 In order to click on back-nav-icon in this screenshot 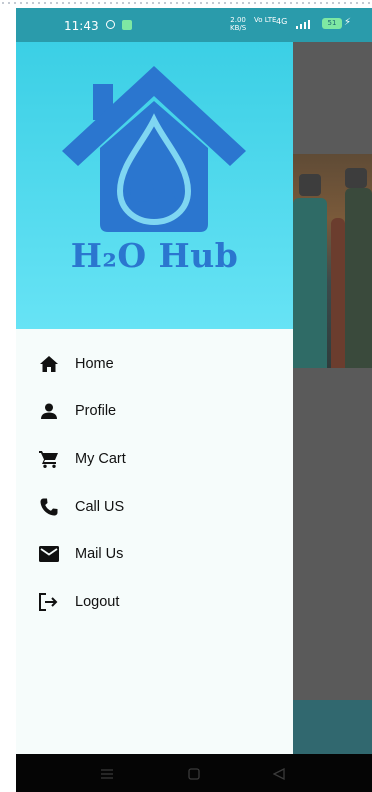, I will do `click(278, 774)`.